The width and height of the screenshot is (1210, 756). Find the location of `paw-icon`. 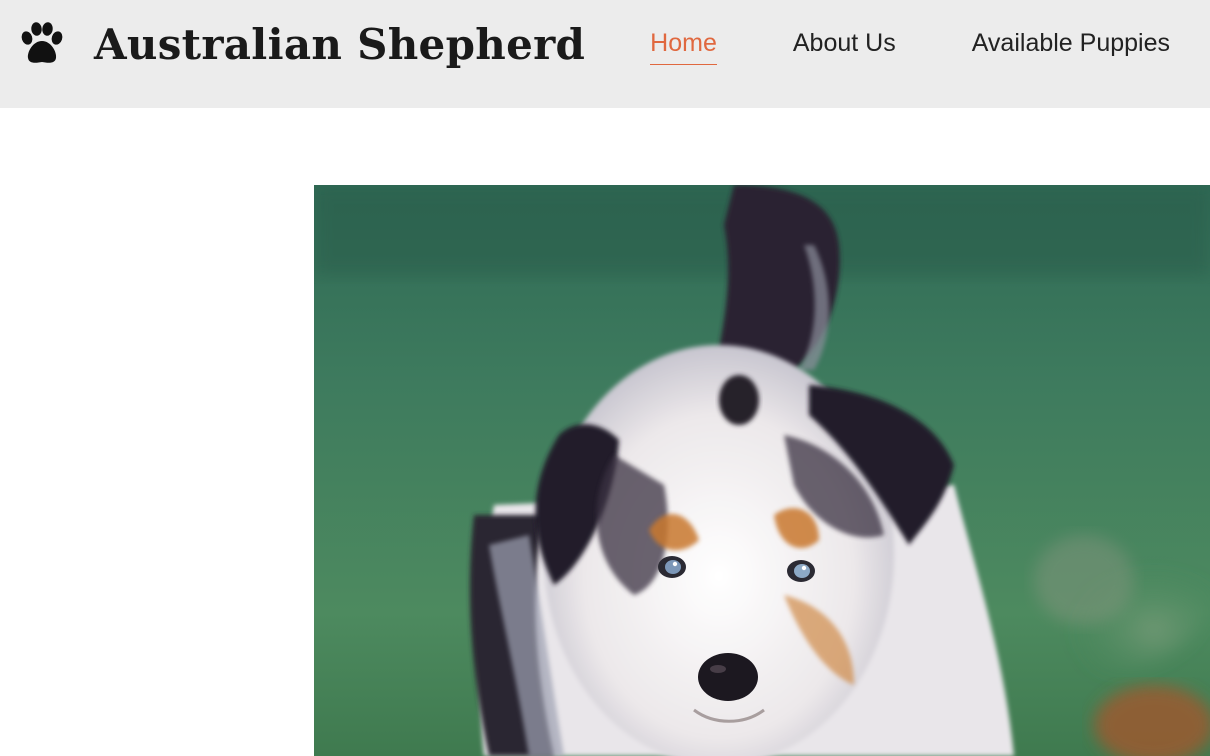

paw-icon is located at coordinates (42, 42).